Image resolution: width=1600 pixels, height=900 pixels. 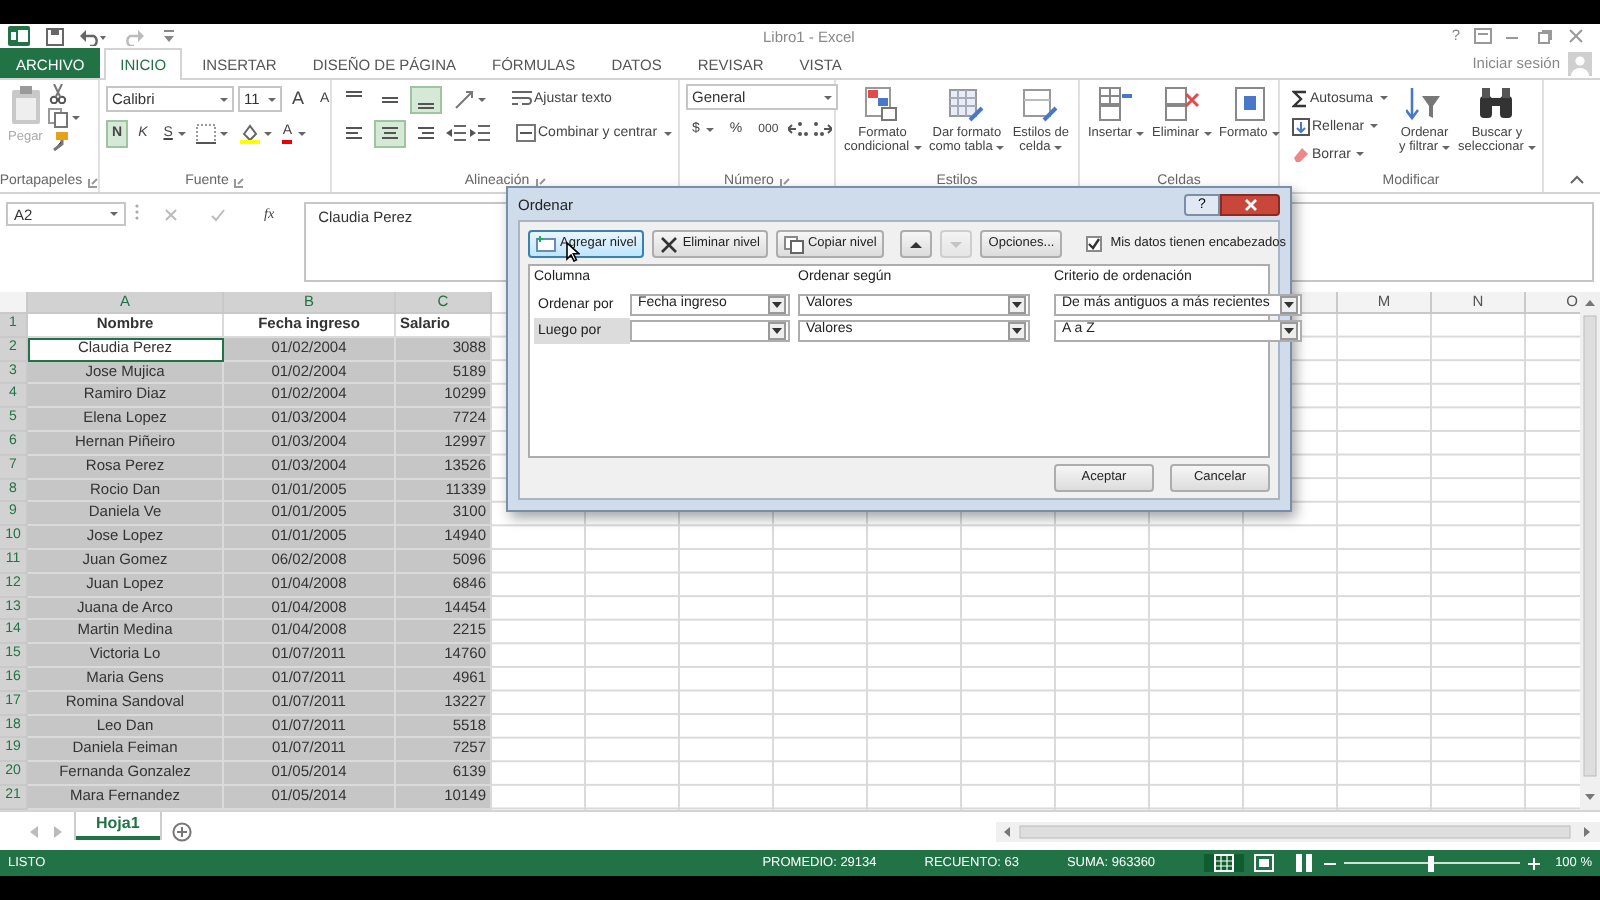 What do you see at coordinates (1329, 863) in the screenshot?
I see `zoom-out-icon` at bounding box center [1329, 863].